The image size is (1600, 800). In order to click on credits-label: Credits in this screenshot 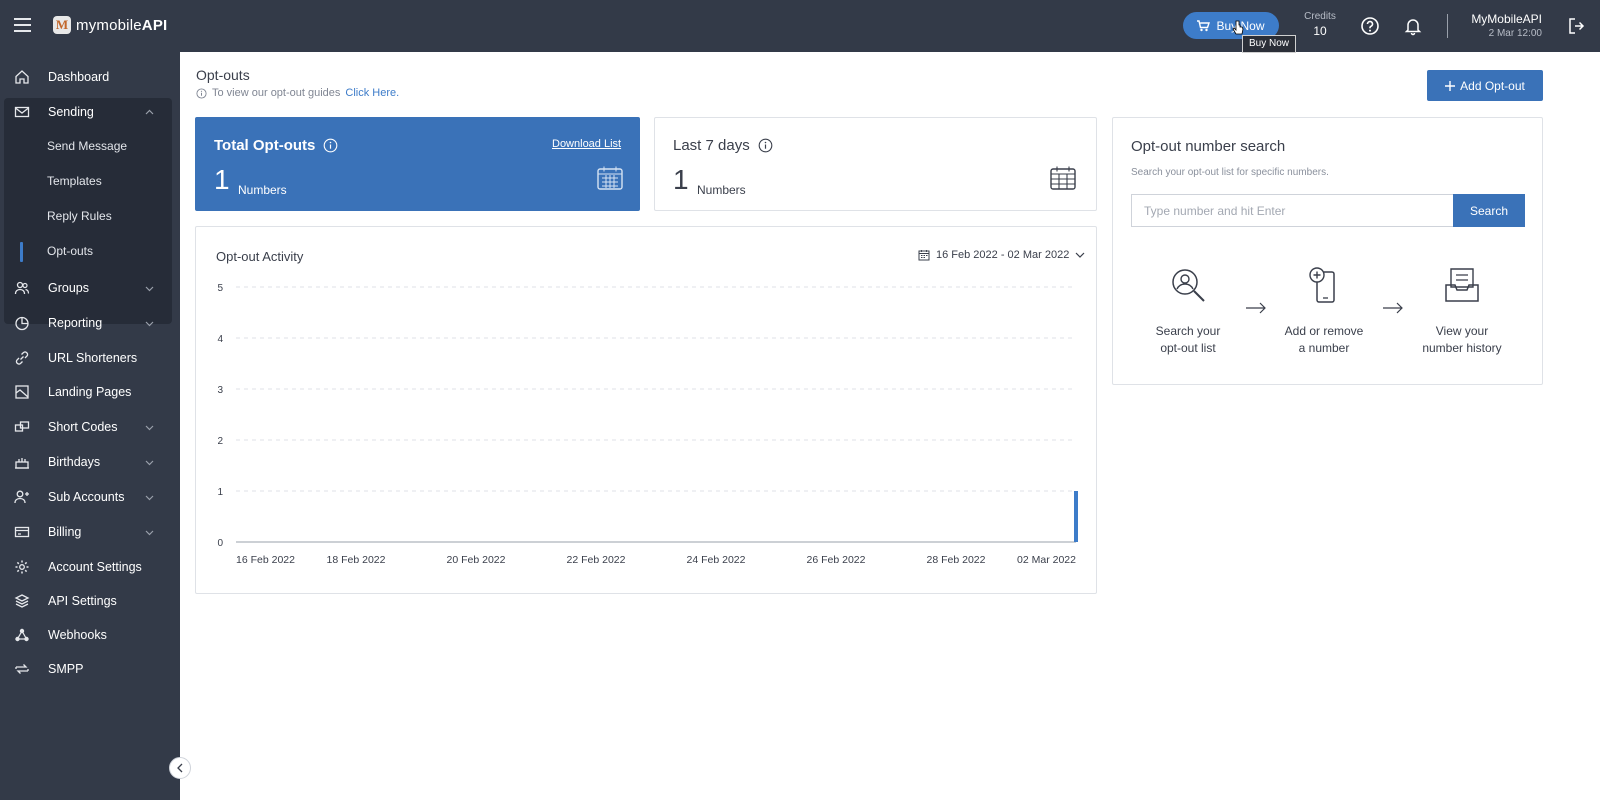, I will do `click(1320, 16)`.